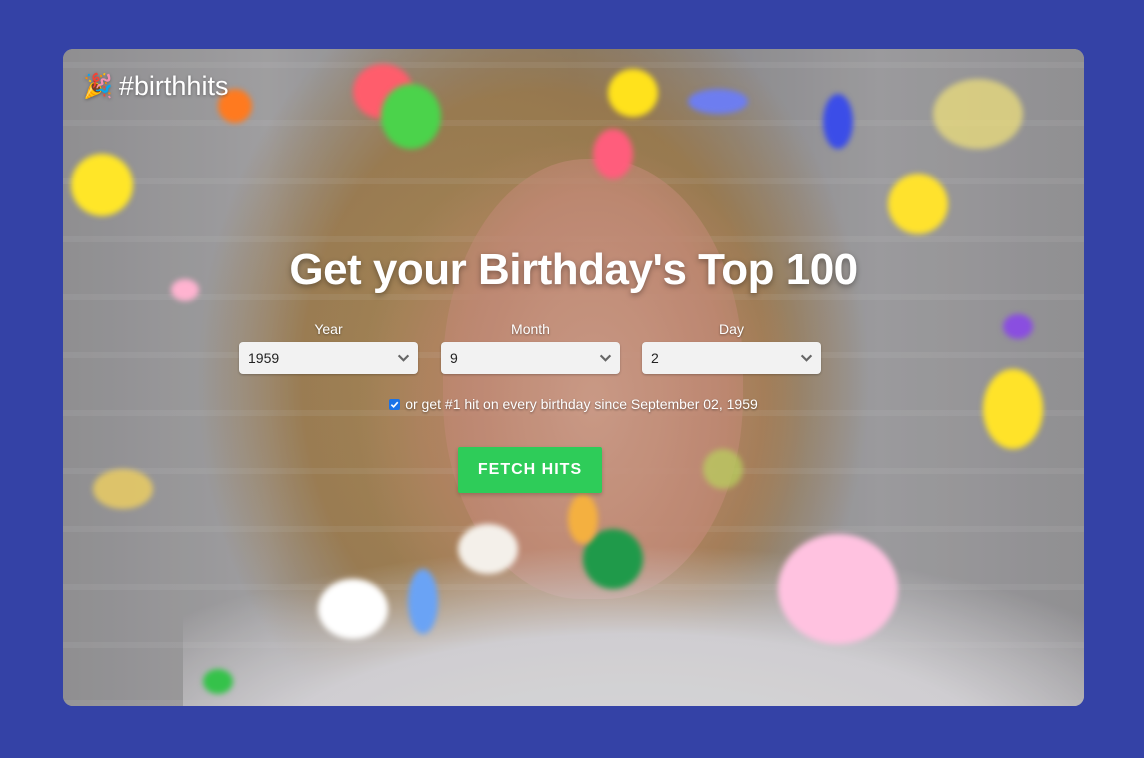 Image resolution: width=1144 pixels, height=758 pixels. Describe the element at coordinates (328, 329) in the screenshot. I see `year-label: Year` at that location.